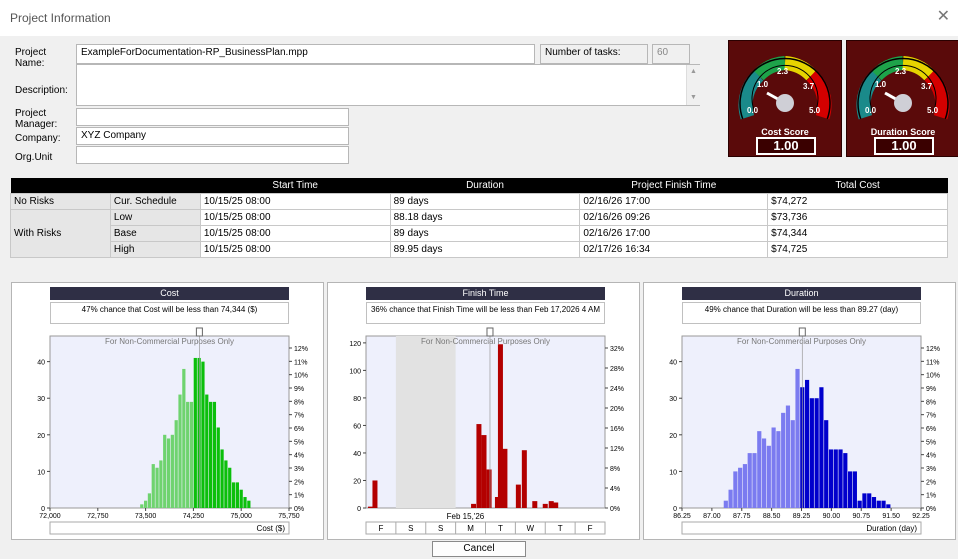 The height and width of the screenshot is (559, 958). Describe the element at coordinates (903, 88) in the screenshot. I see `gauge-dial: 0.0 1.0 2.3 3.7 5.0` at that location.